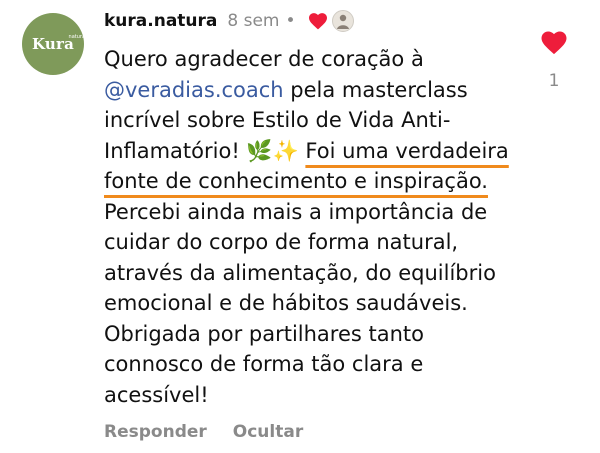  Describe the element at coordinates (253, 21) in the screenshot. I see `timestamp: 8 sem` at that location.